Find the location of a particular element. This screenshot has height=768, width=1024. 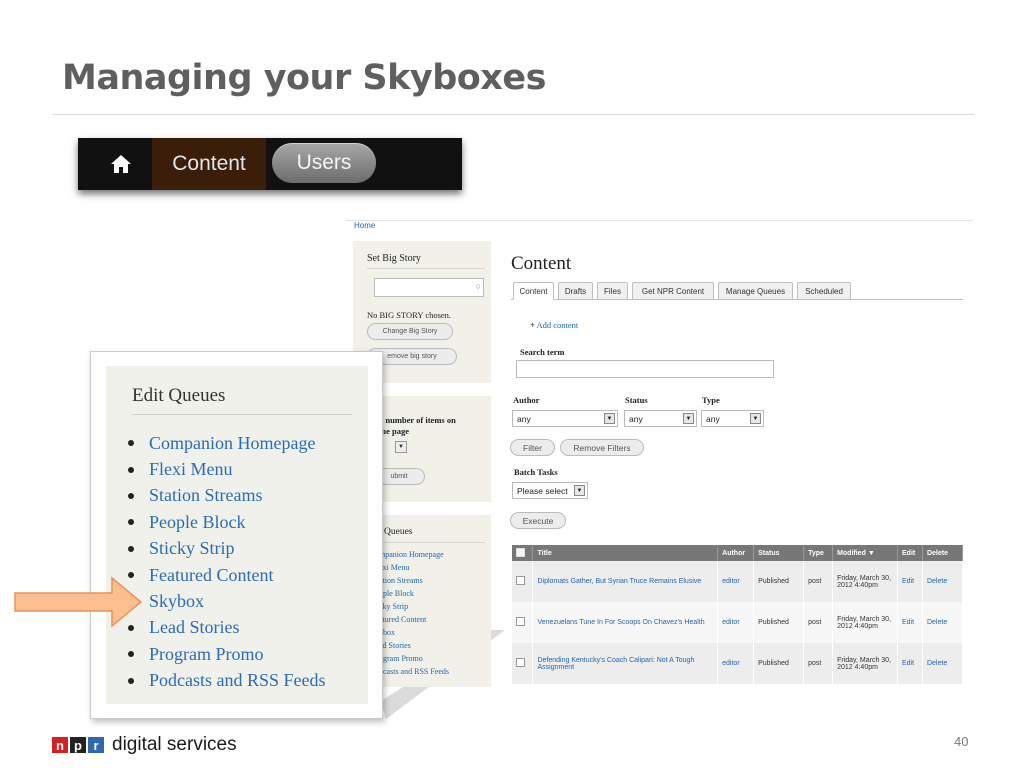

npr-logo-n: n is located at coordinates (60, 745).